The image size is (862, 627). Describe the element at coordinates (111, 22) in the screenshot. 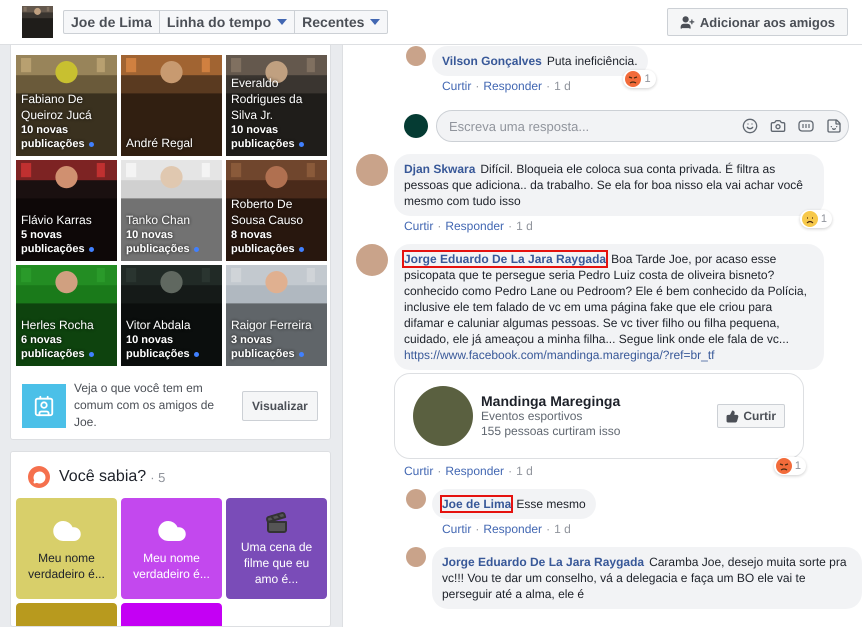

I see `nav-tab: Joe de Lima` at that location.